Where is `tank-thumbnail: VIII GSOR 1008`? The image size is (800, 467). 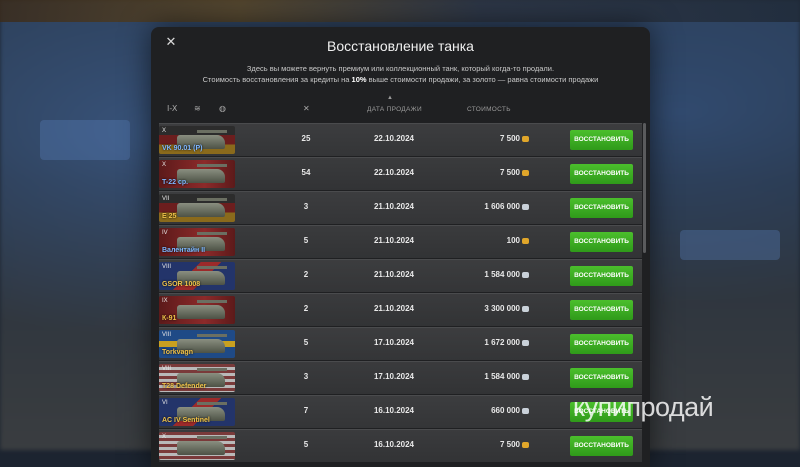 tank-thumbnail: VIII GSOR 1008 is located at coordinates (197, 276).